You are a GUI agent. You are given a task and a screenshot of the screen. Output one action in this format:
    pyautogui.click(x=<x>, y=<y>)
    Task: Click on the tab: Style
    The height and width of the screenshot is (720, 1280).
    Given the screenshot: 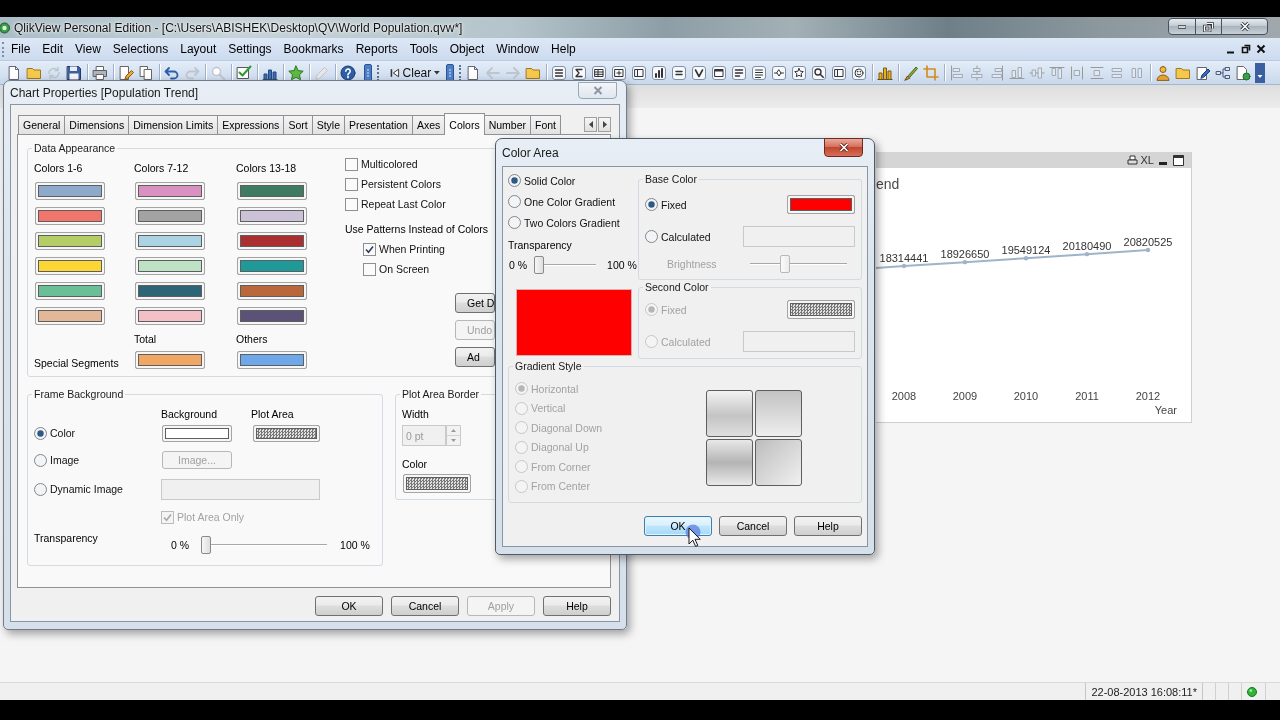 What is the action you would take?
    pyautogui.click(x=328, y=124)
    